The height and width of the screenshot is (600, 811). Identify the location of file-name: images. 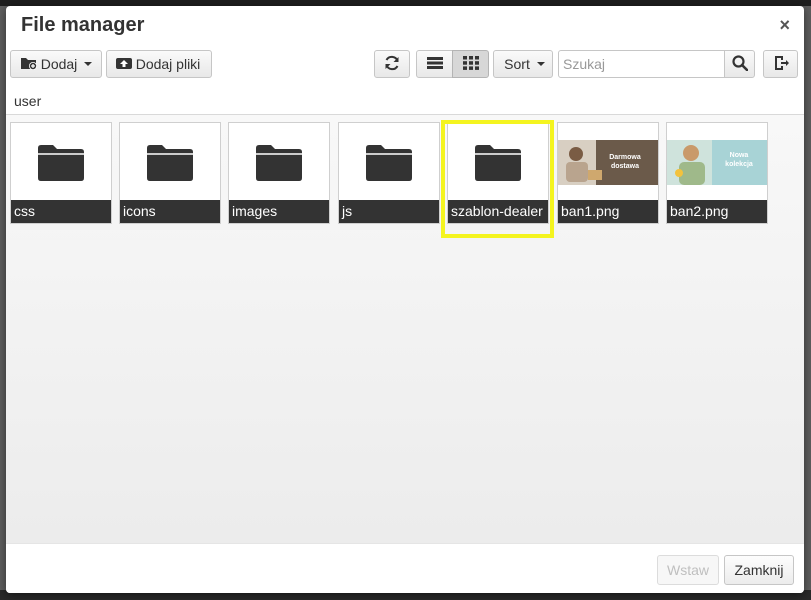
(279, 211).